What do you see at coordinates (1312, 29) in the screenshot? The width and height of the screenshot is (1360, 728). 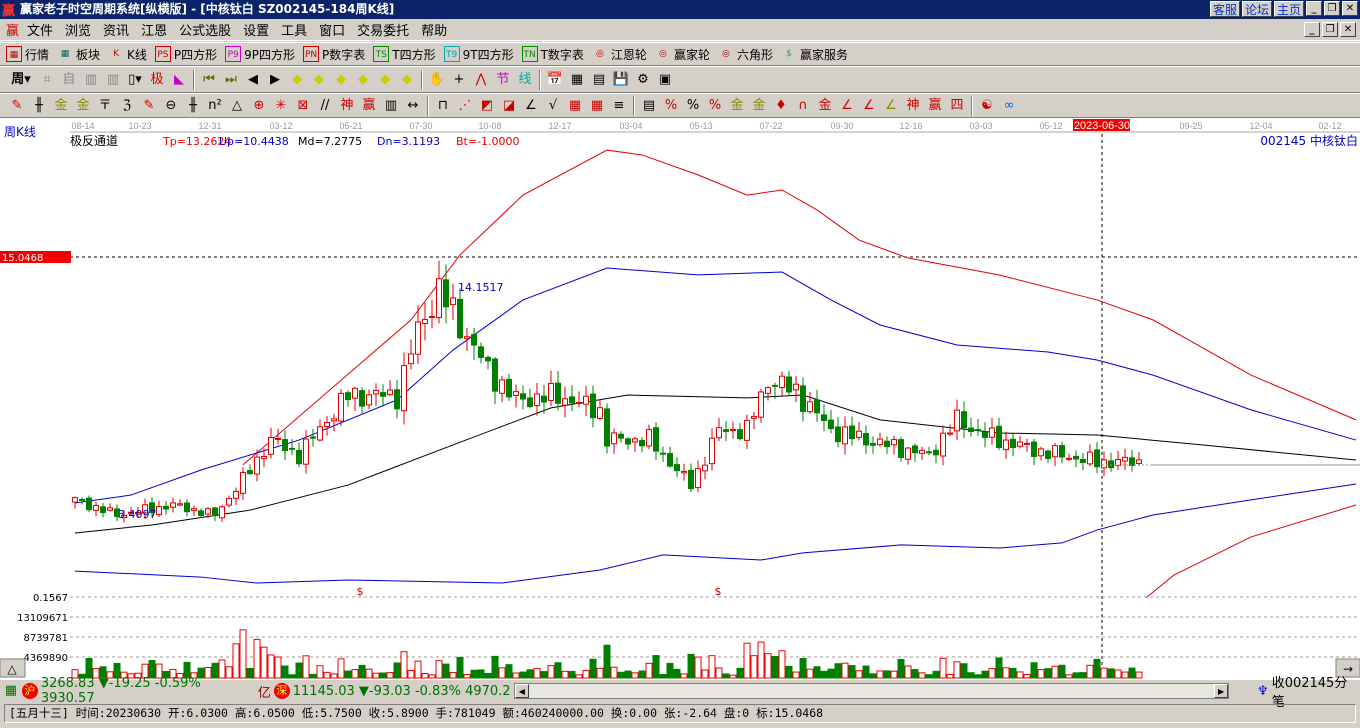 I see `mdi-minimize-button: _` at bounding box center [1312, 29].